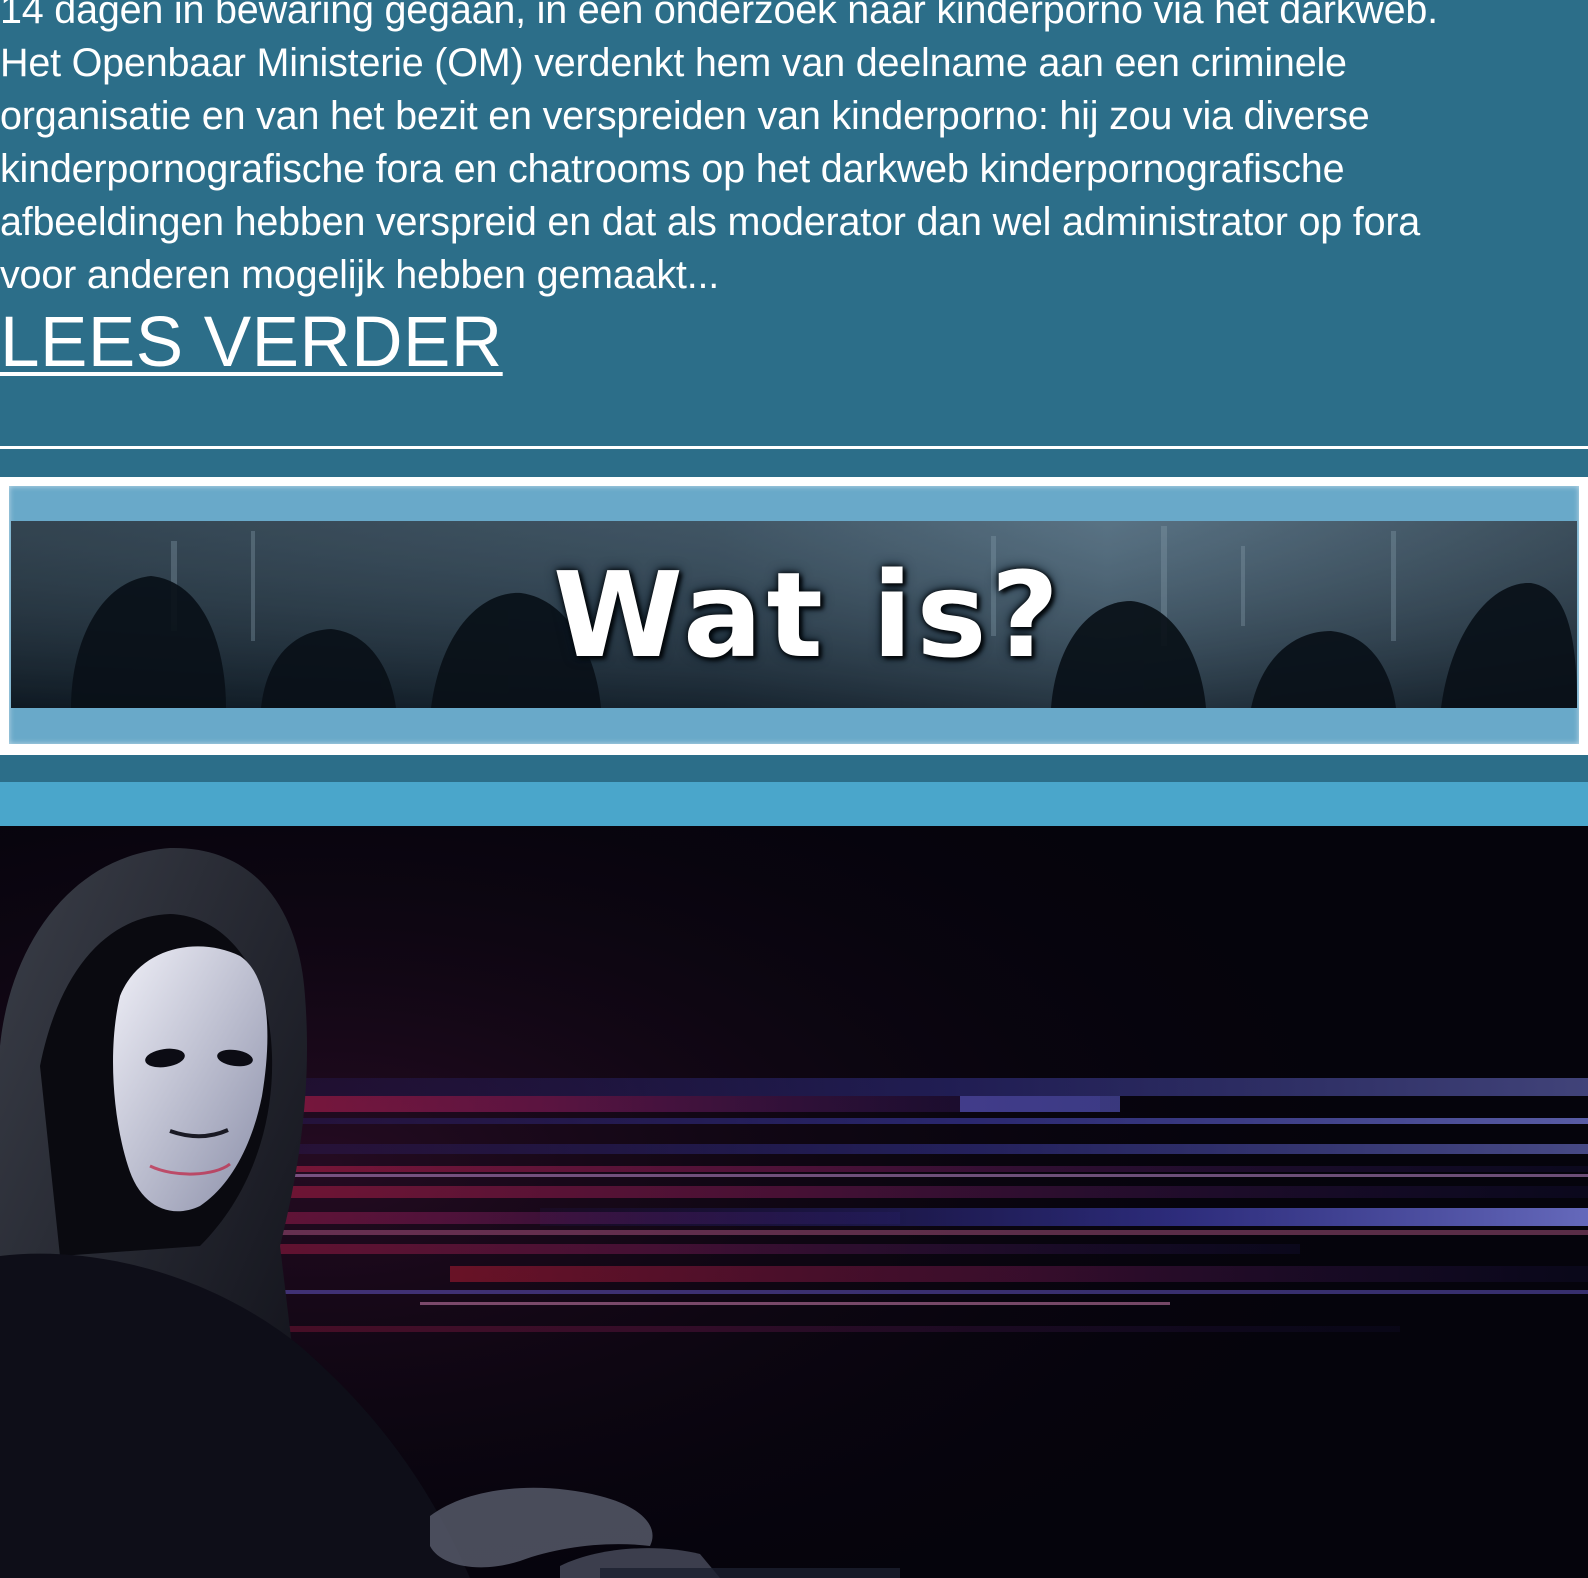 This screenshot has height=1578, width=1588. Describe the element at coordinates (794, 804) in the screenshot. I see `section-band` at that location.